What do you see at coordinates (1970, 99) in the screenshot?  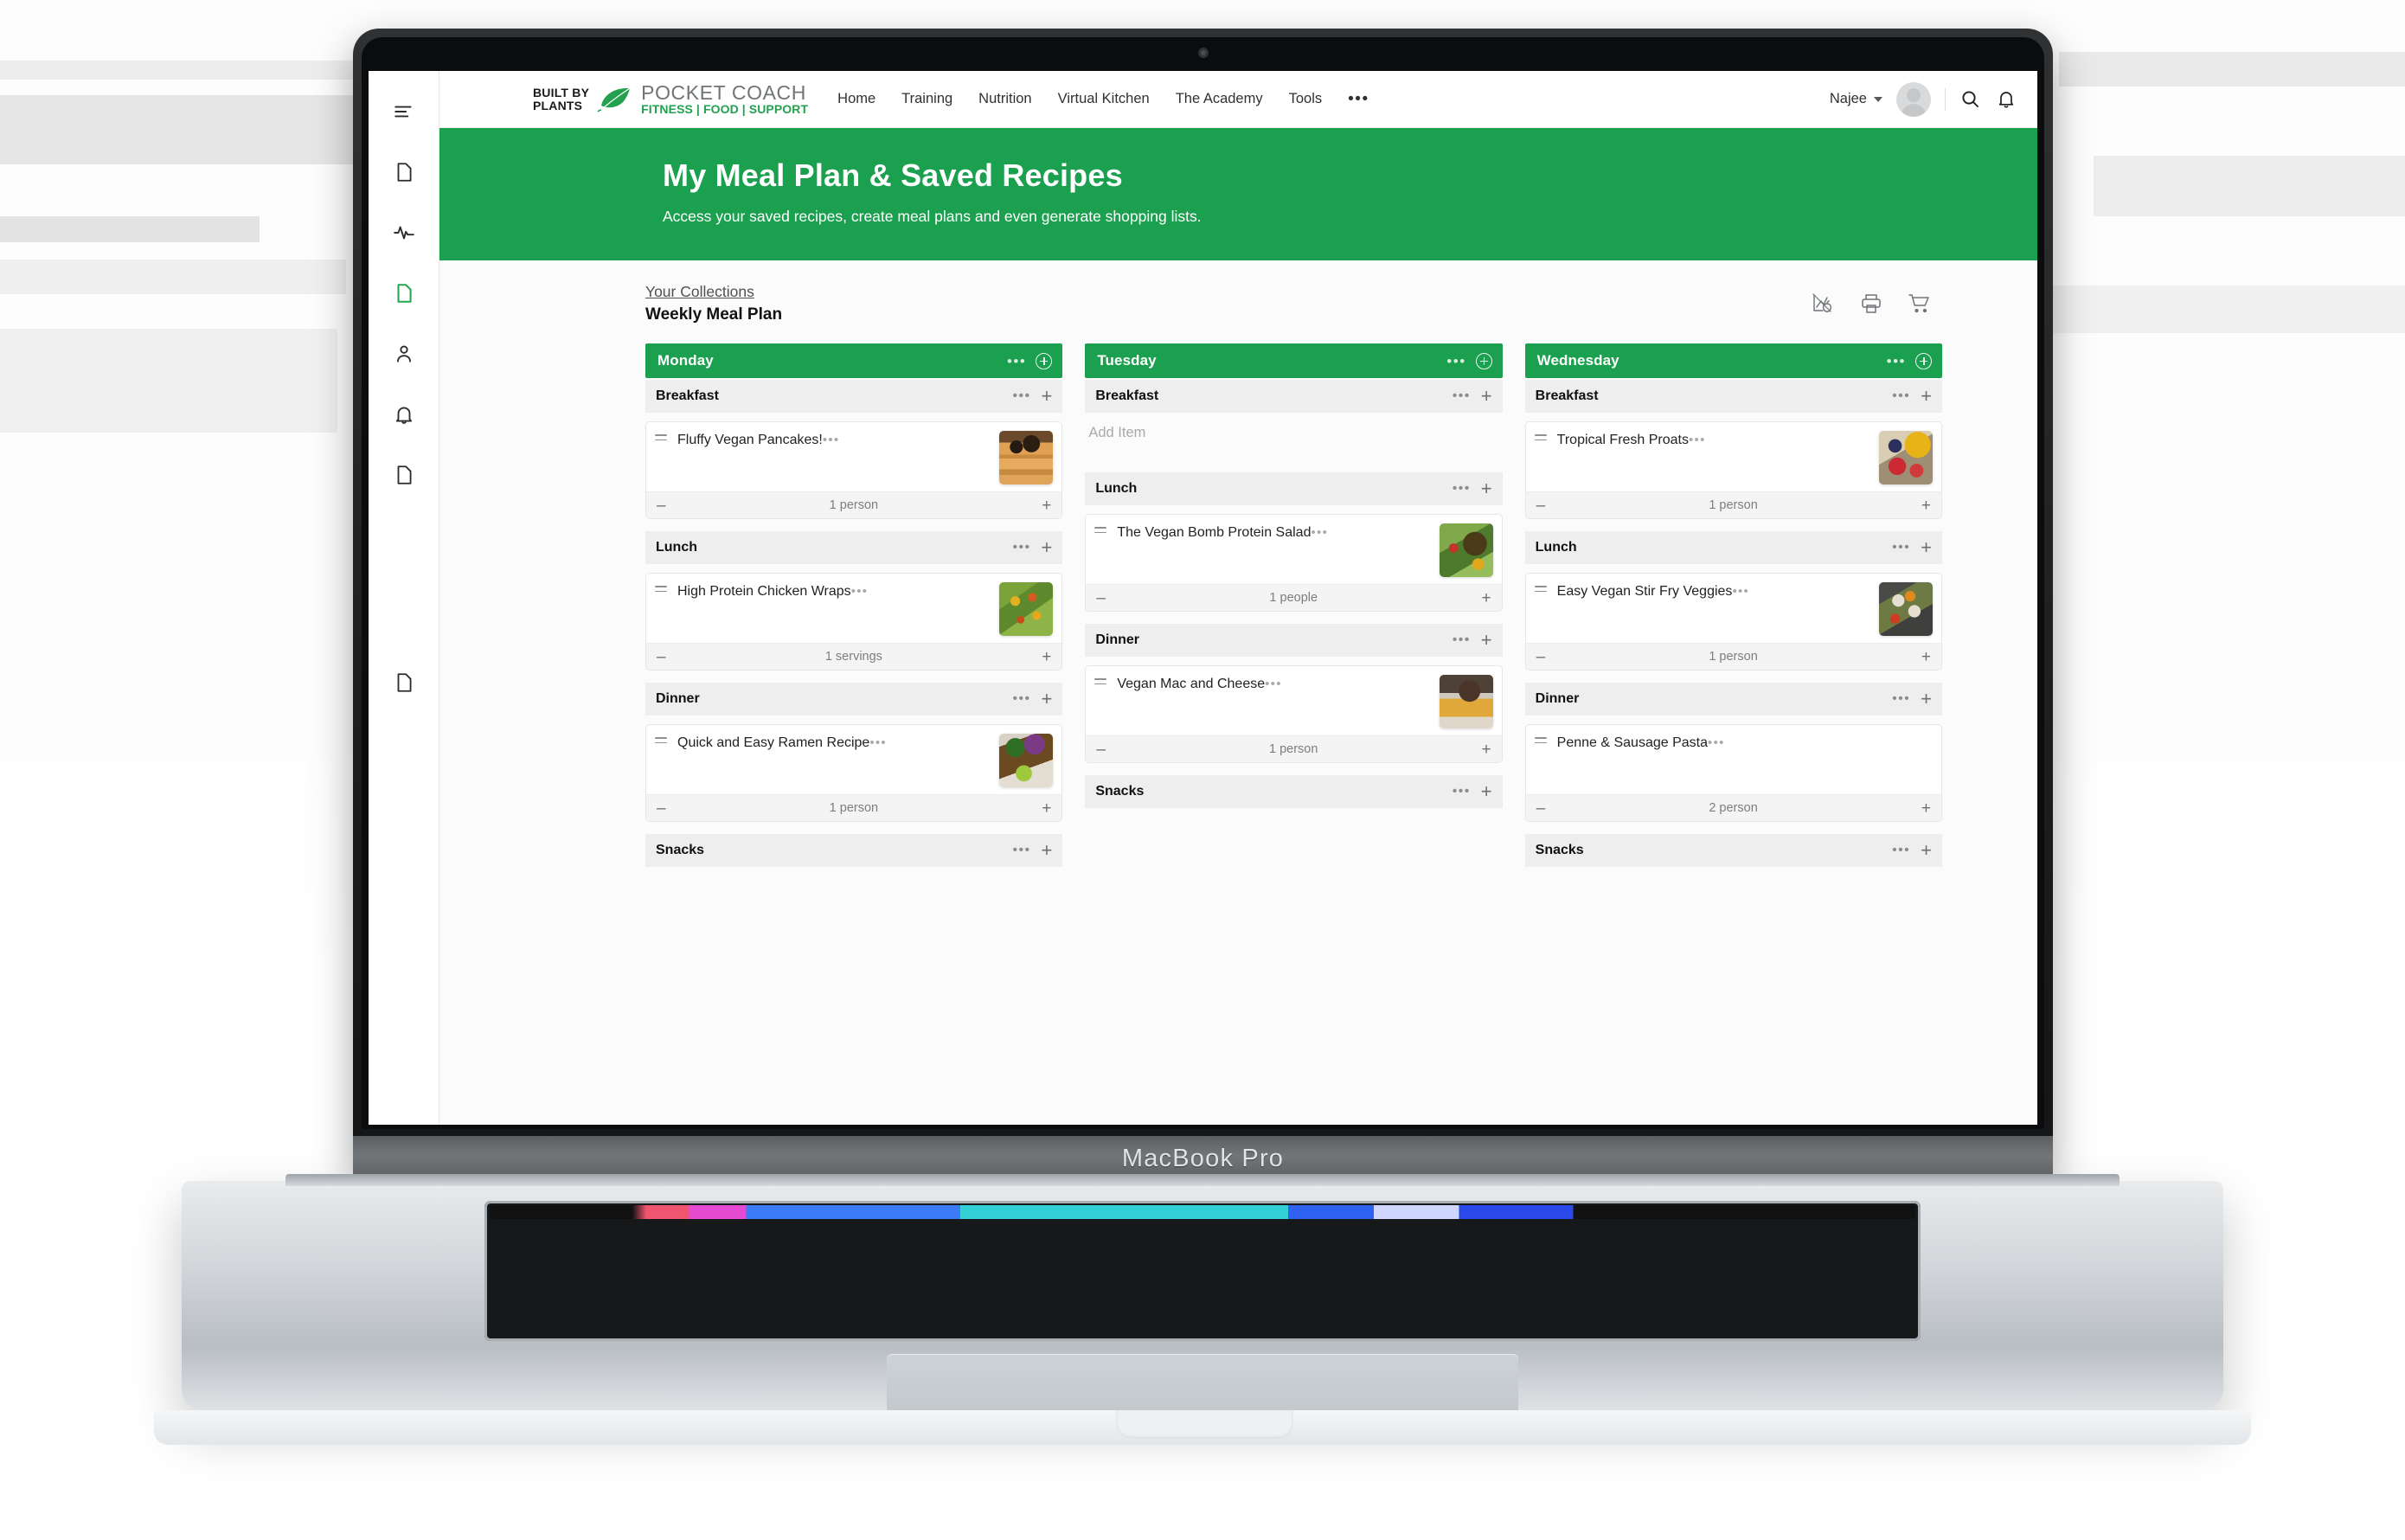 I see `search-icon` at bounding box center [1970, 99].